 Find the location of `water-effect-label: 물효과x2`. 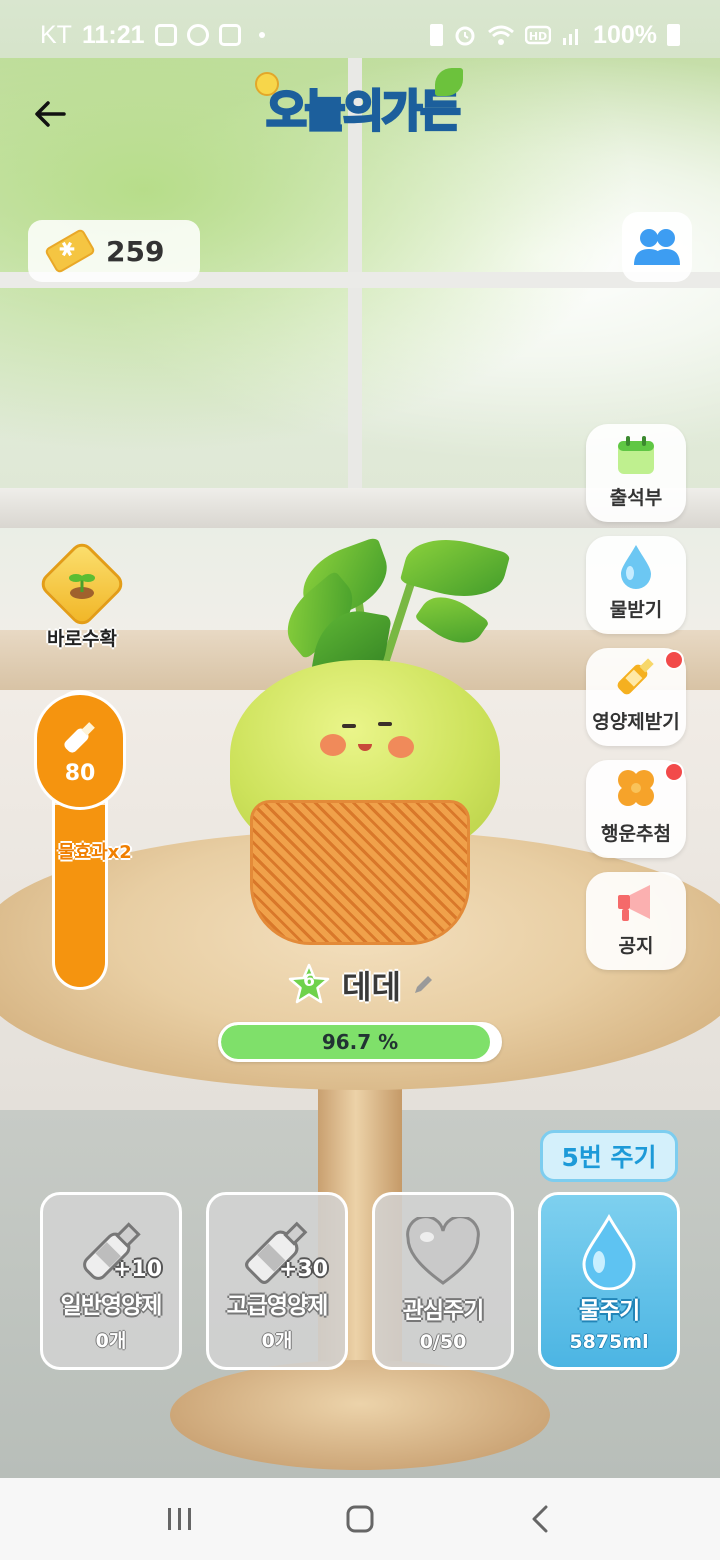

water-effect-label: 물효과x2 is located at coordinates (95, 852).